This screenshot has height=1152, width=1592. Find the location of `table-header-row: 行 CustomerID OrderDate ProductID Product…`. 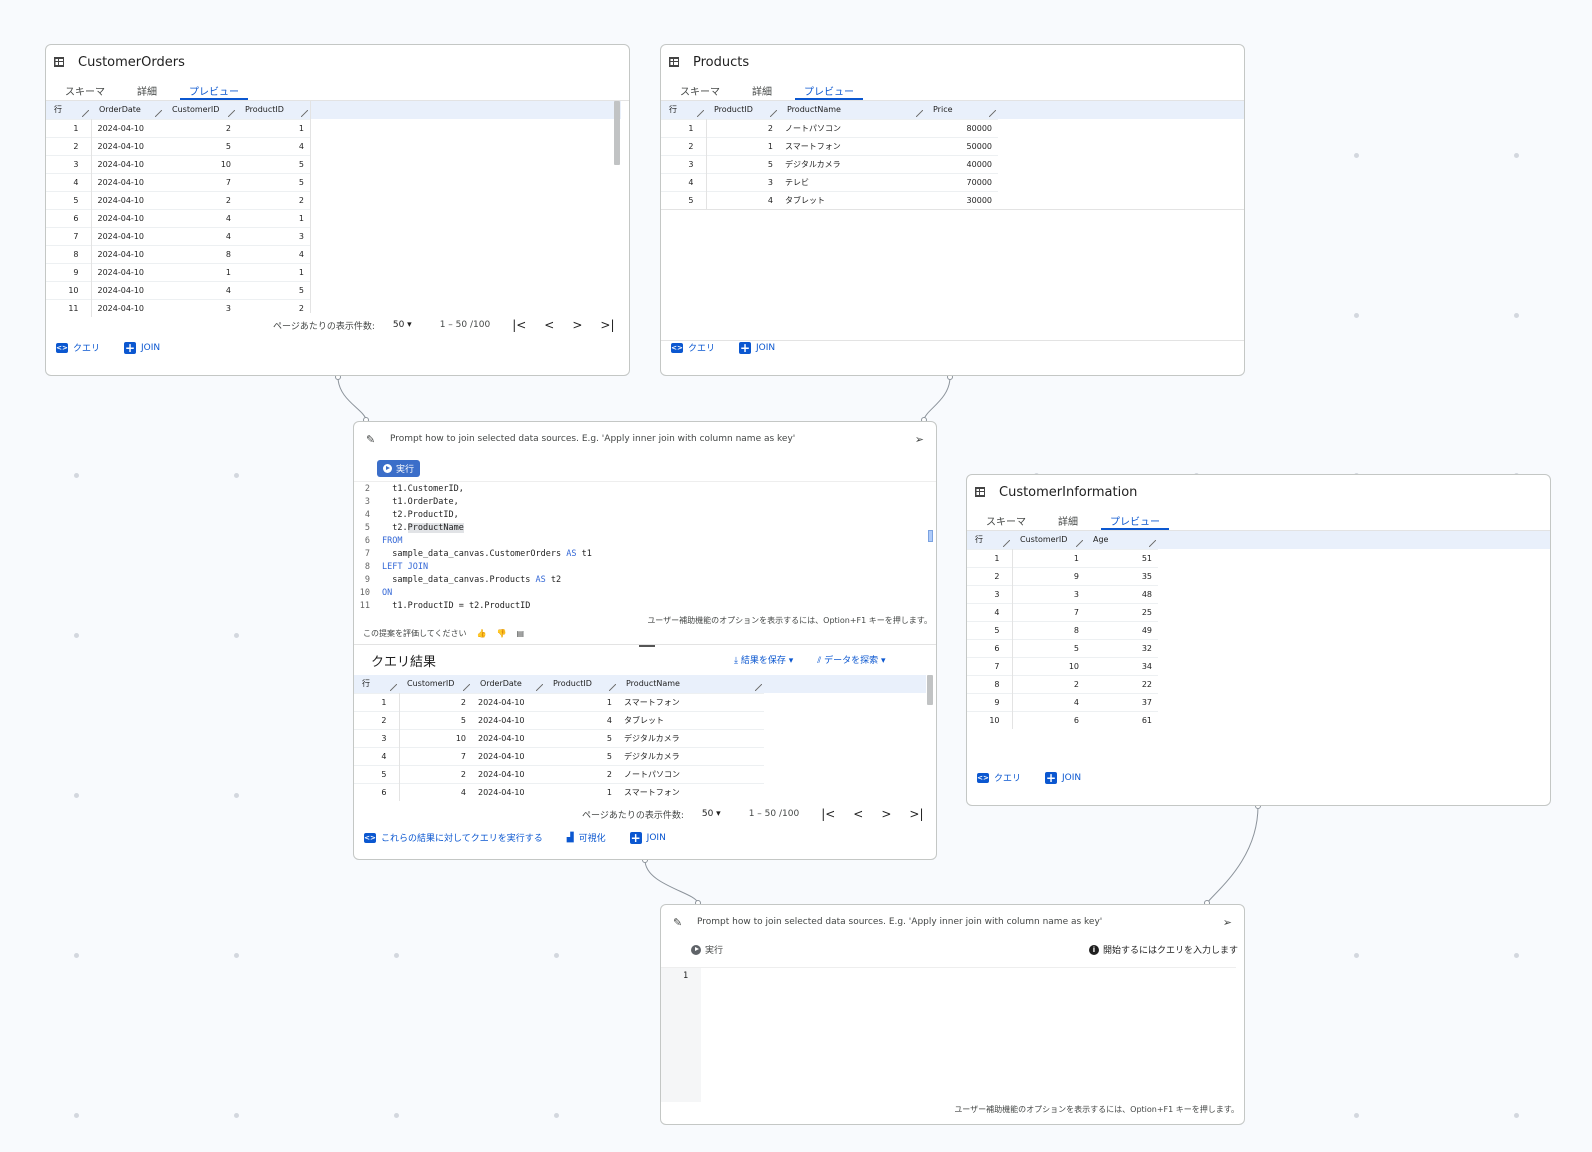

table-header-row: 行 CustomerID OrderDate ProductID Product… is located at coordinates (559, 684).